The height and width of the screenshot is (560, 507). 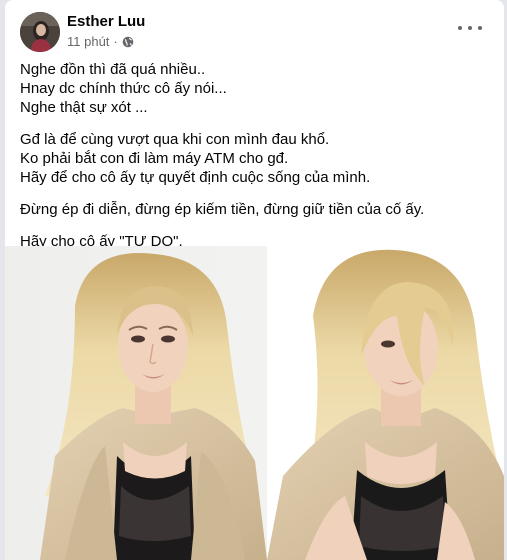 I want to click on author-name: Esther Luu, so click(x=106, y=21).